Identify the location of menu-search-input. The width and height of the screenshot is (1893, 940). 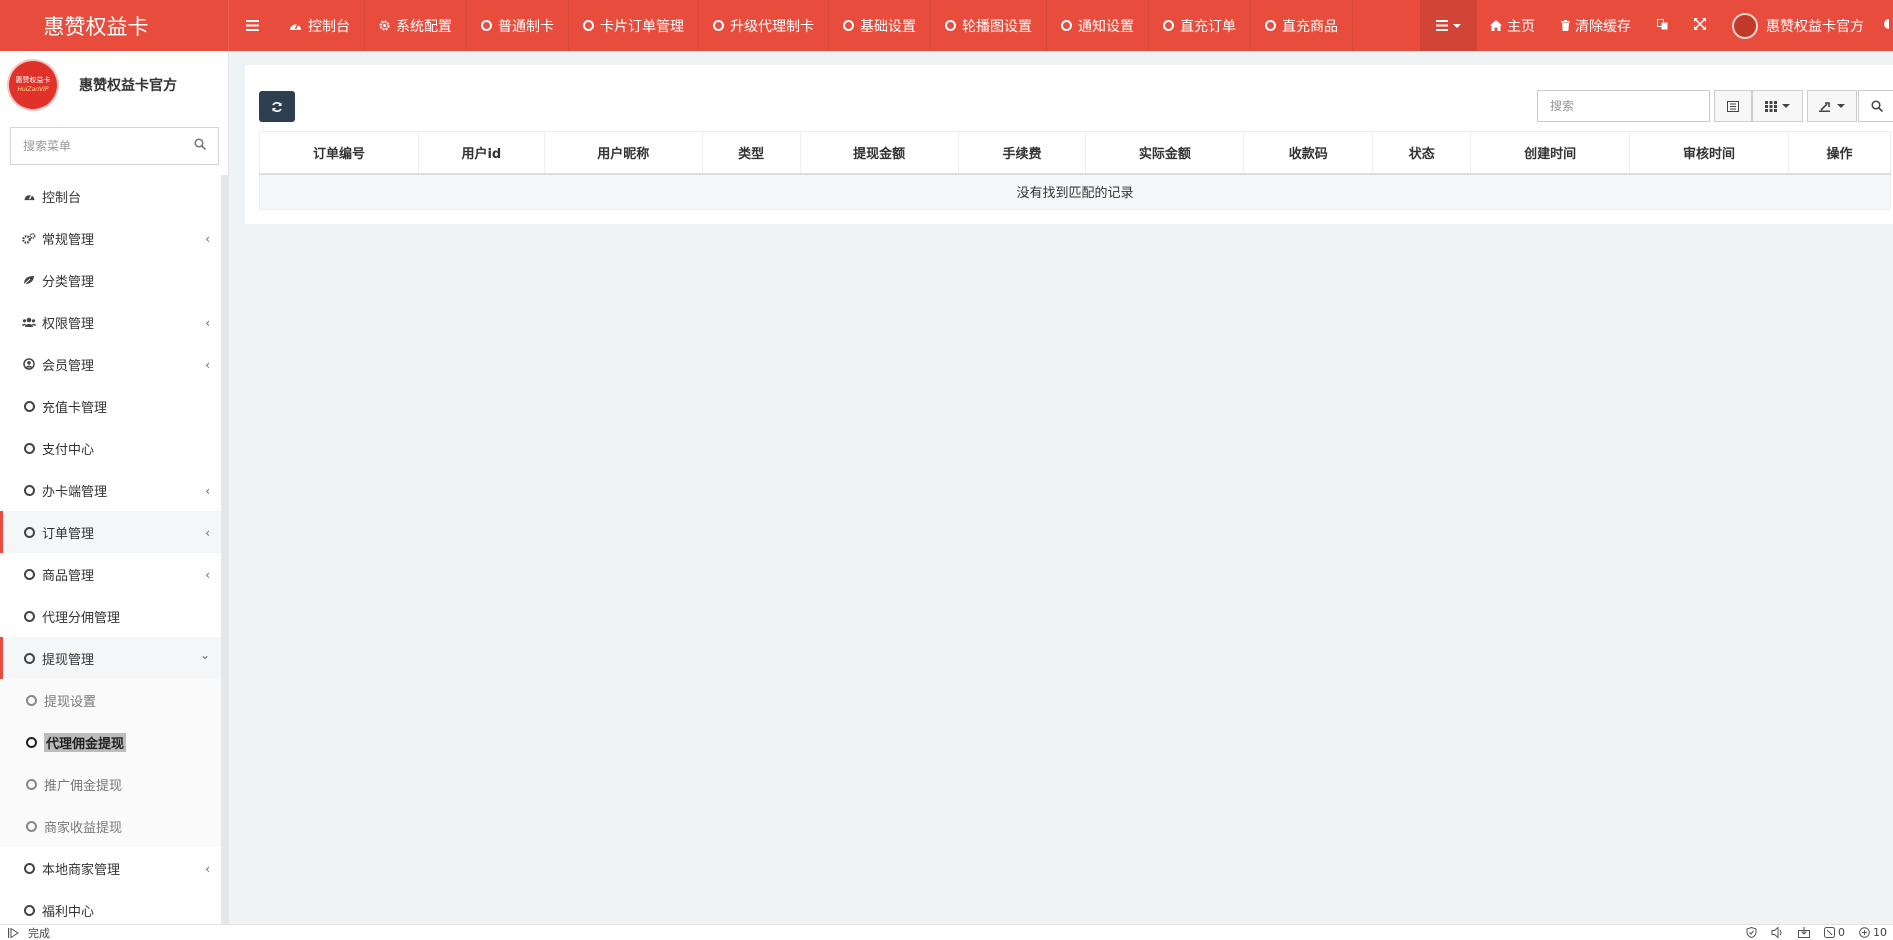
(108, 146).